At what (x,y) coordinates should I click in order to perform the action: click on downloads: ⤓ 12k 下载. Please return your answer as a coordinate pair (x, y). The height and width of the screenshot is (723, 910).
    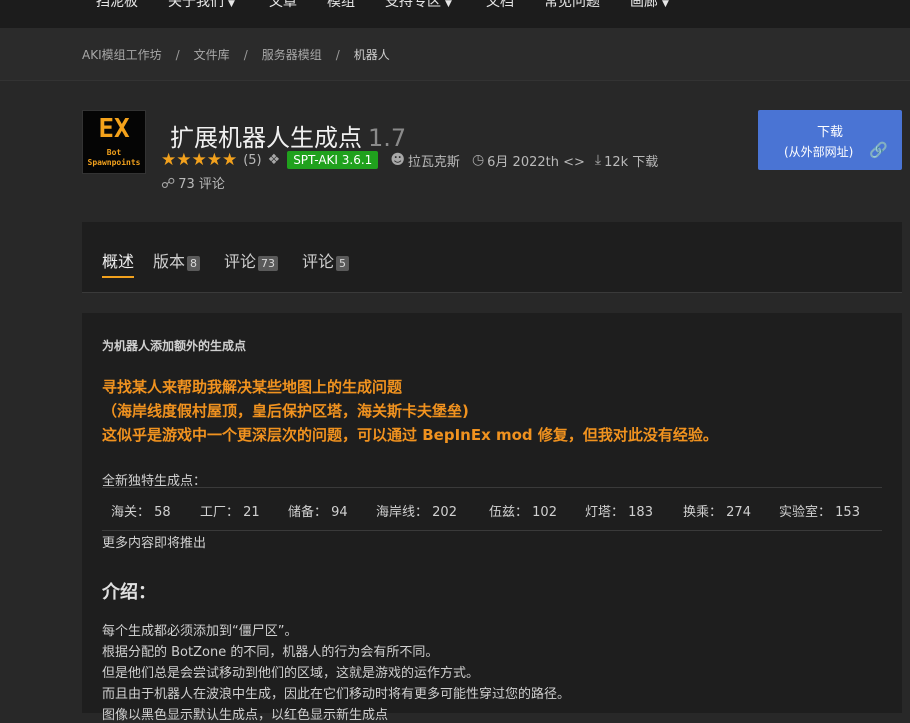
    Looking at the image, I should click on (626, 160).